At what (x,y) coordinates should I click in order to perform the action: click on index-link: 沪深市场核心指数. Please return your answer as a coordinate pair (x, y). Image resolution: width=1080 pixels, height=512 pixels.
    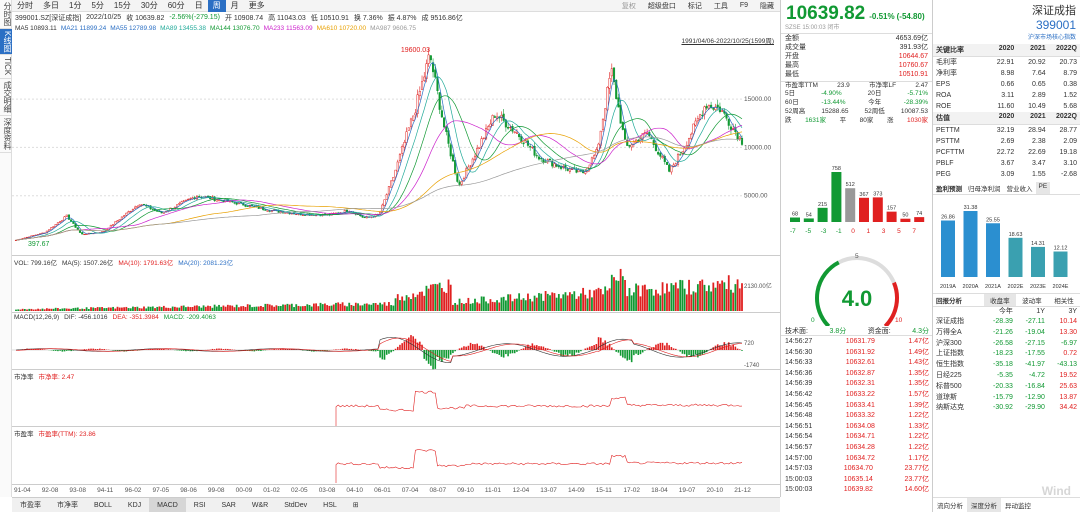
    Looking at the image, I should click on (1052, 36).